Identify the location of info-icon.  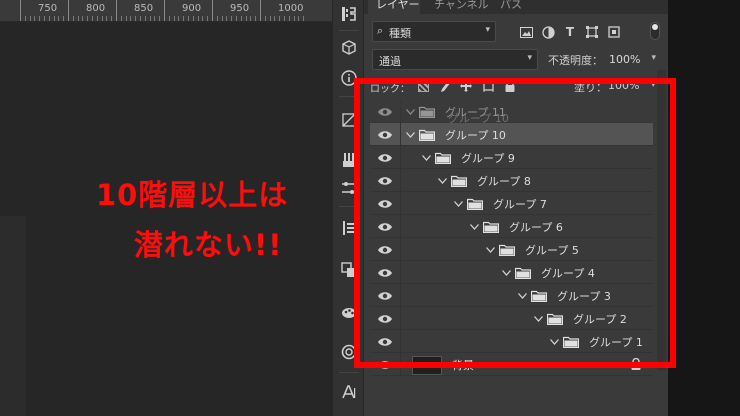
(349, 78).